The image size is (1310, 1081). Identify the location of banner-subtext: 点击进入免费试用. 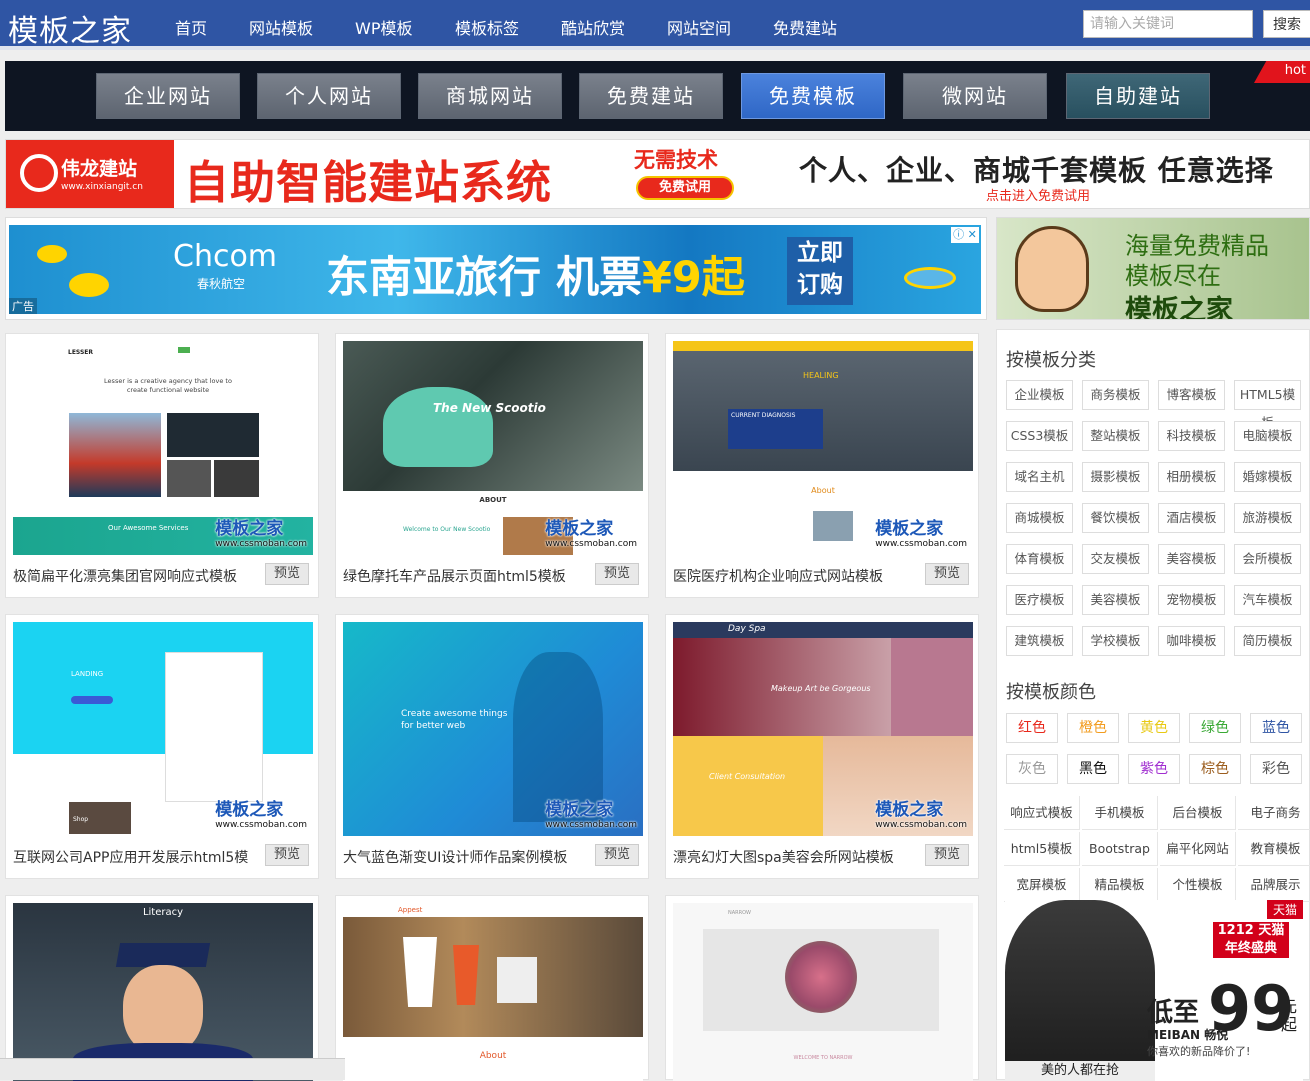
(1038, 194).